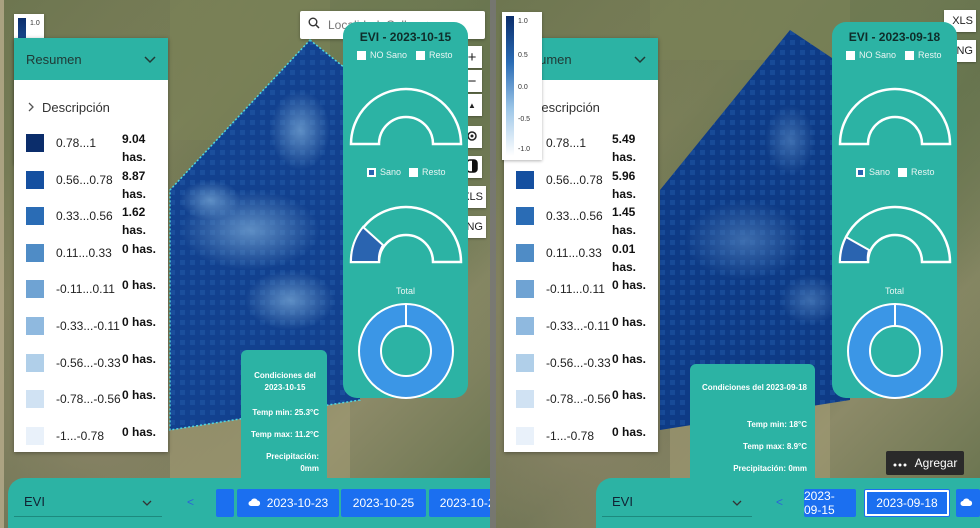  Describe the element at coordinates (134, 221) in the screenshot. I see `legend-area: 1.62 has.` at that location.